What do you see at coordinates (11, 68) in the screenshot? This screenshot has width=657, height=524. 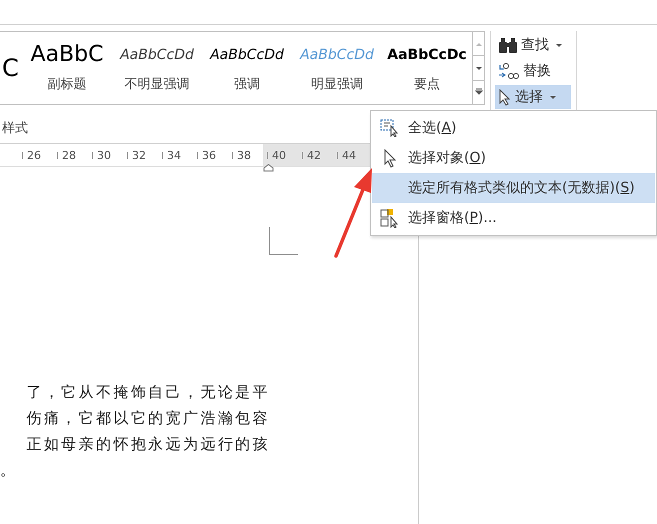 I see `style-option: C` at bounding box center [11, 68].